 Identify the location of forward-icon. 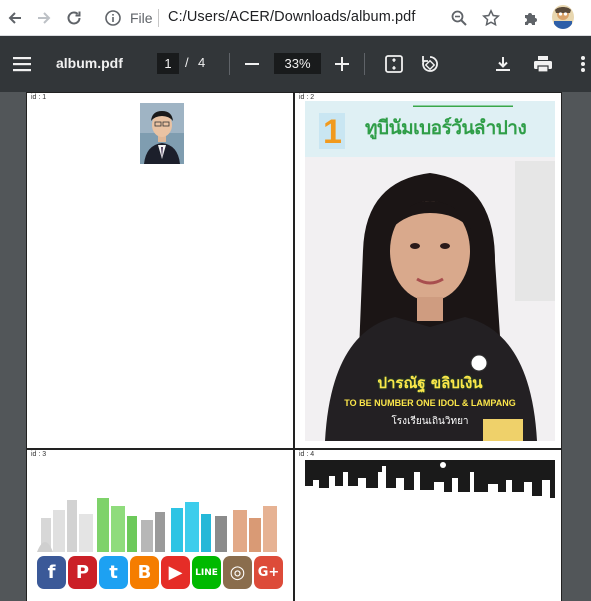
(44, 18).